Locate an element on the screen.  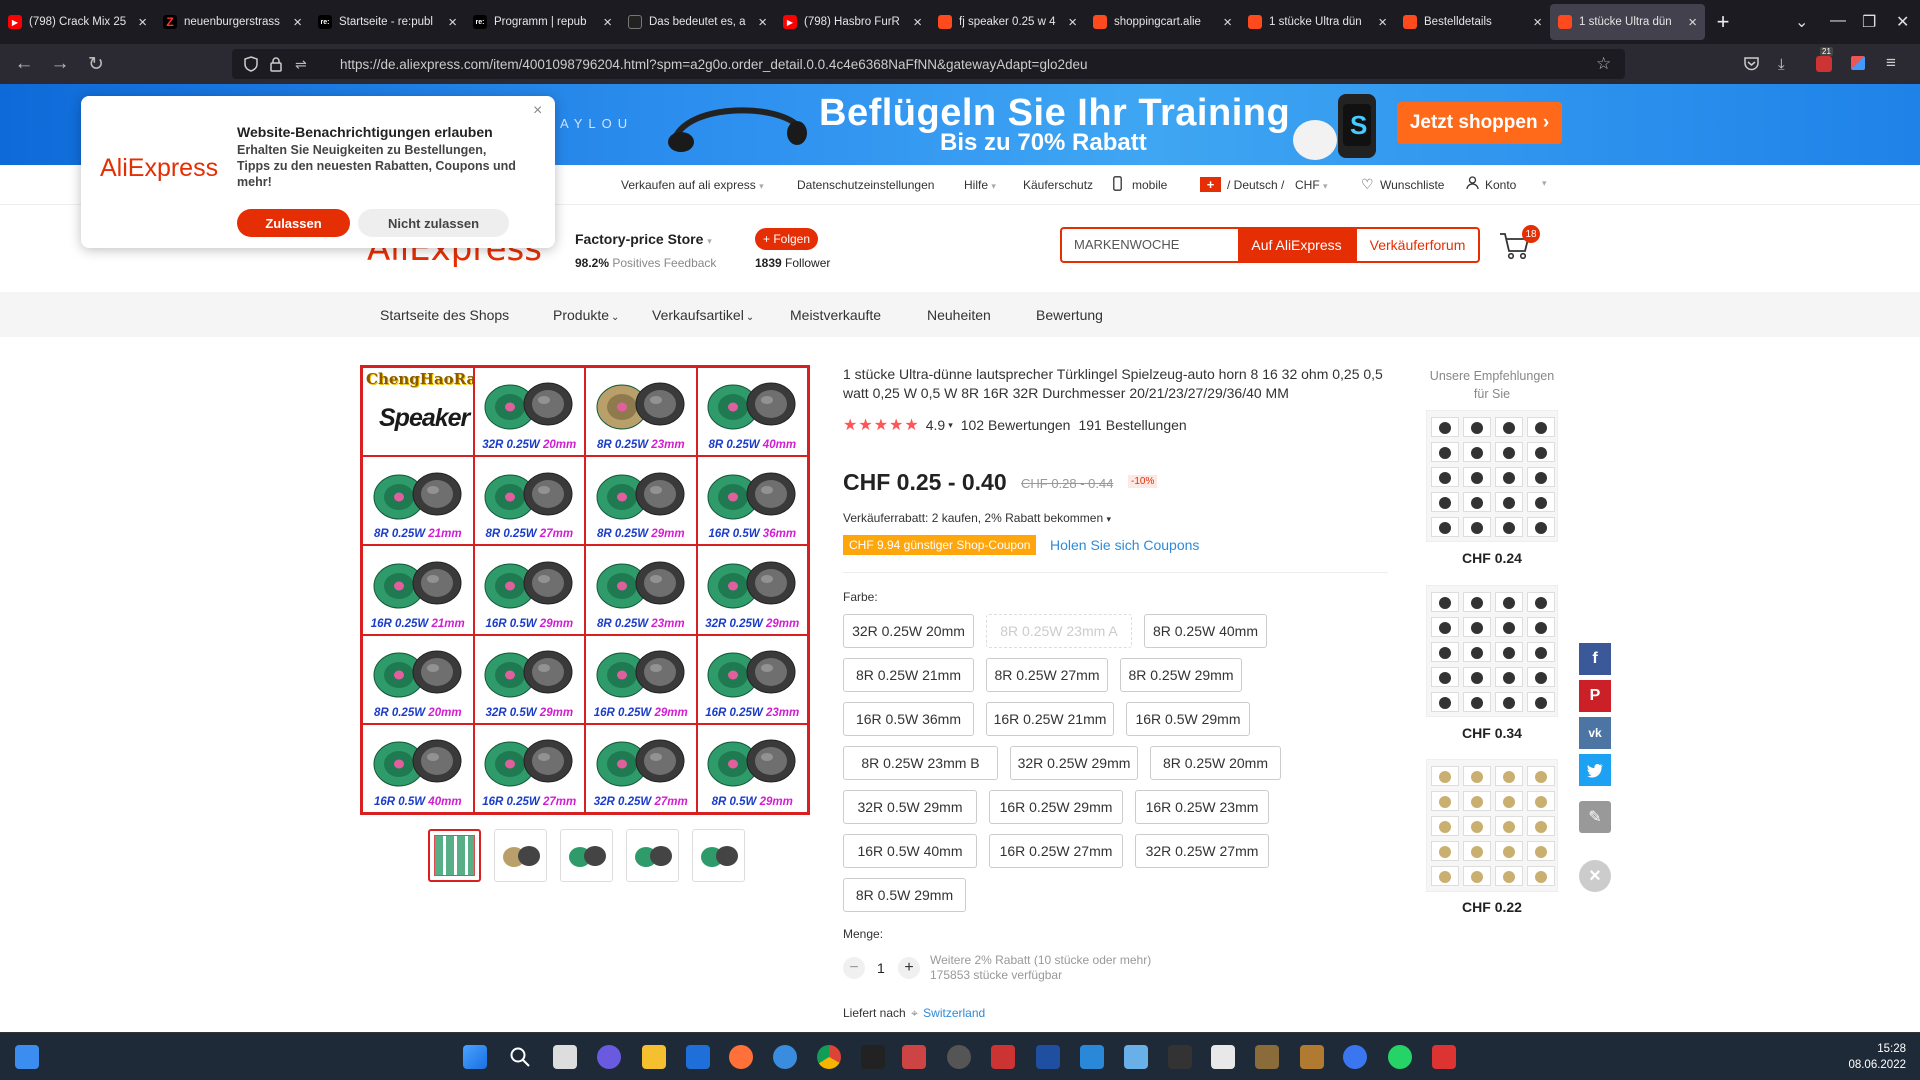
deny-button: Nicht zulassen is located at coordinates (433, 223).